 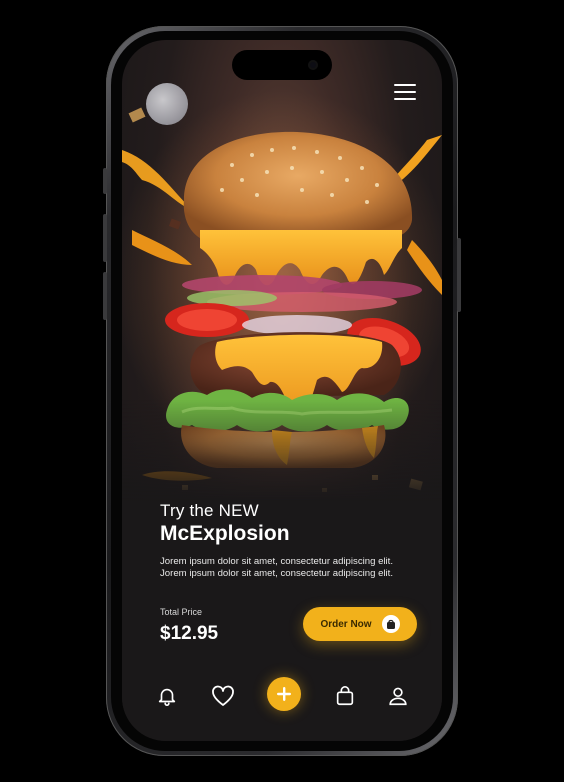 What do you see at coordinates (405, 92) in the screenshot?
I see `hamburger-menu-icon` at bounding box center [405, 92].